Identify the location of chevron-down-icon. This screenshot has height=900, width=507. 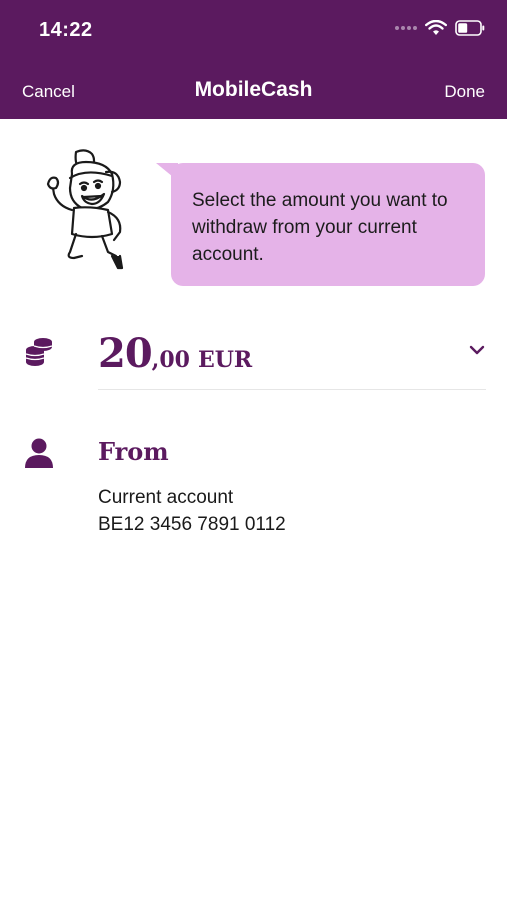
(477, 350).